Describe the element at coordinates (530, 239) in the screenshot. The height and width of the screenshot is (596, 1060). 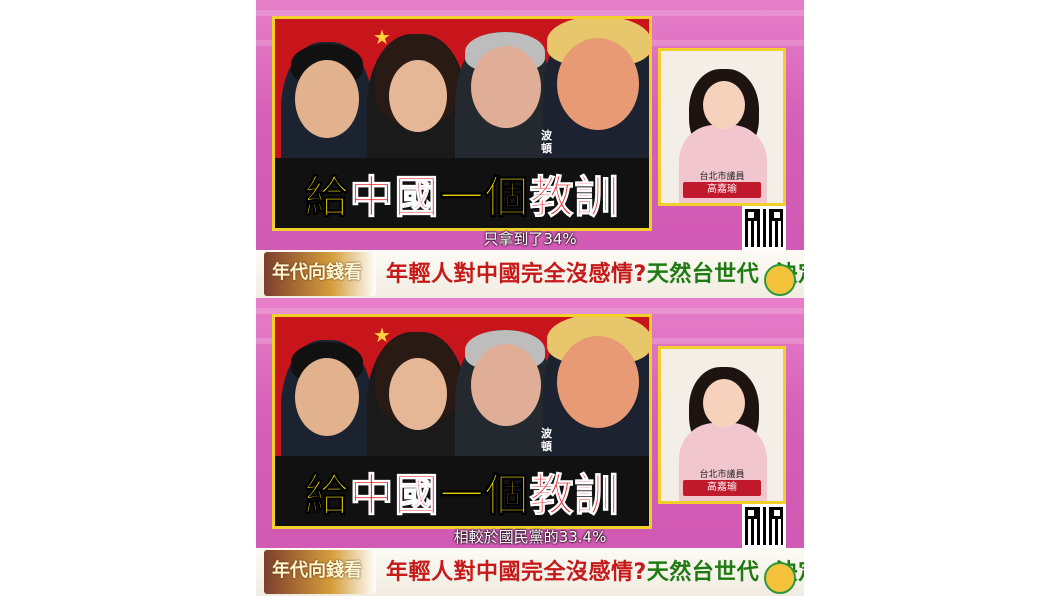
I see `subtitle: 只拿到了34%` at that location.